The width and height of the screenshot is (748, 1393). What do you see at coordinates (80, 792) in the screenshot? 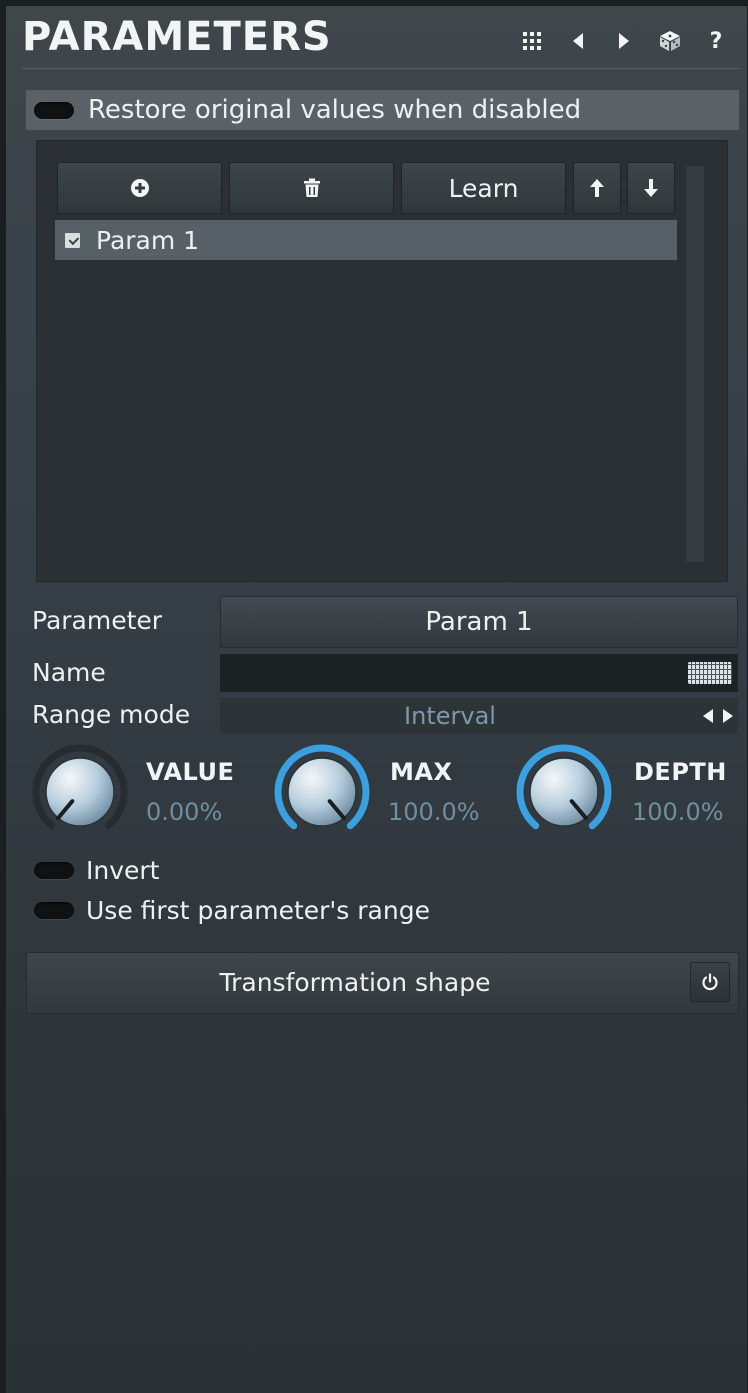
I see `value-knob` at bounding box center [80, 792].